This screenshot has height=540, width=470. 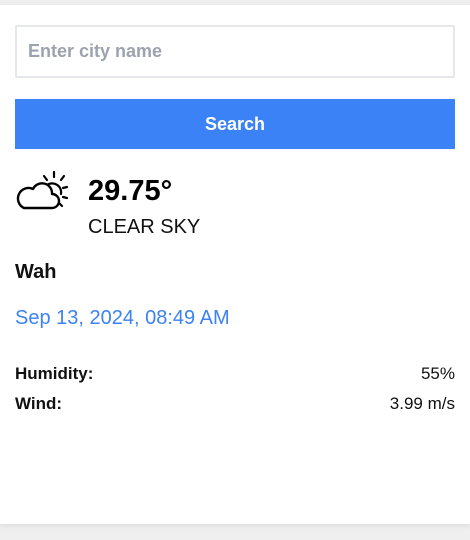 What do you see at coordinates (235, 404) in the screenshot?
I see `wind-row: Wind: 3.99 m/s` at bounding box center [235, 404].